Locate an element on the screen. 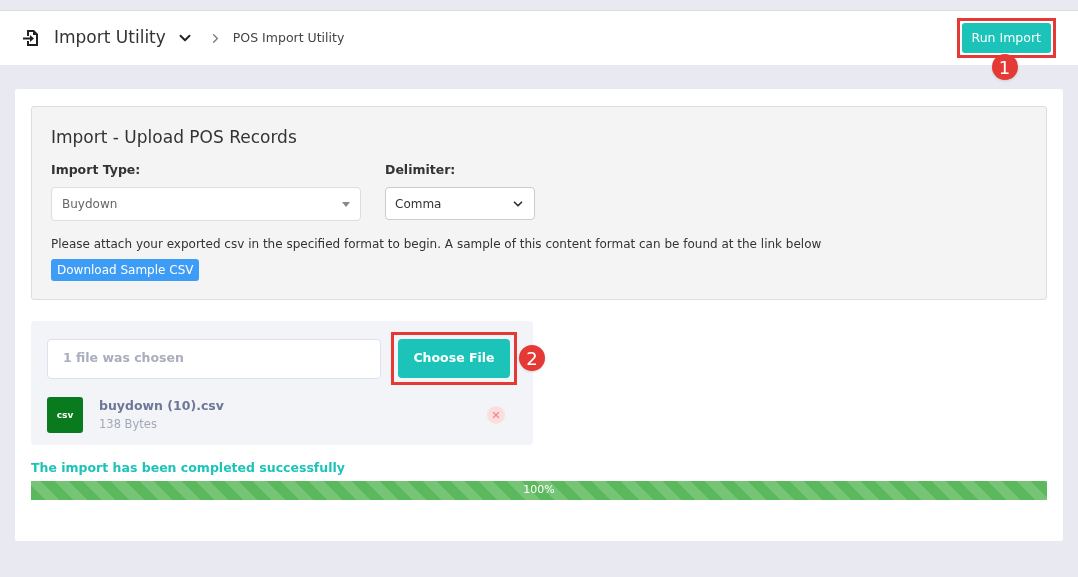 Image resolution: width=1078 pixels, height=577 pixels. choose-file-button: Choose File is located at coordinates (454, 359).